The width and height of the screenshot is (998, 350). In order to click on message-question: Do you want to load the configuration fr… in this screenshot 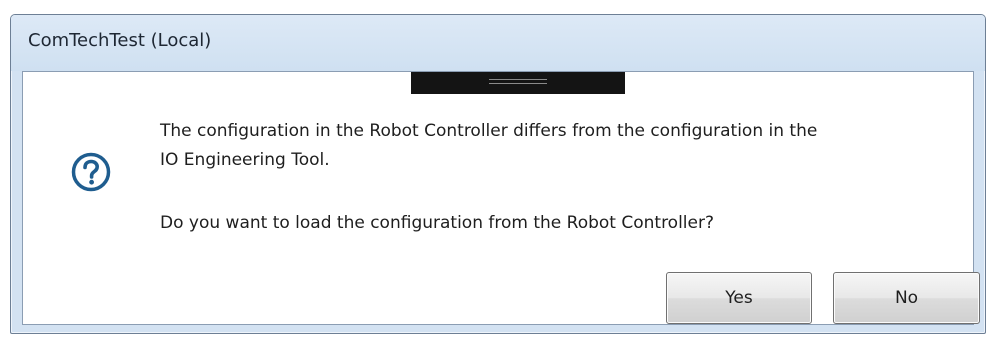, I will do `click(437, 223)`.